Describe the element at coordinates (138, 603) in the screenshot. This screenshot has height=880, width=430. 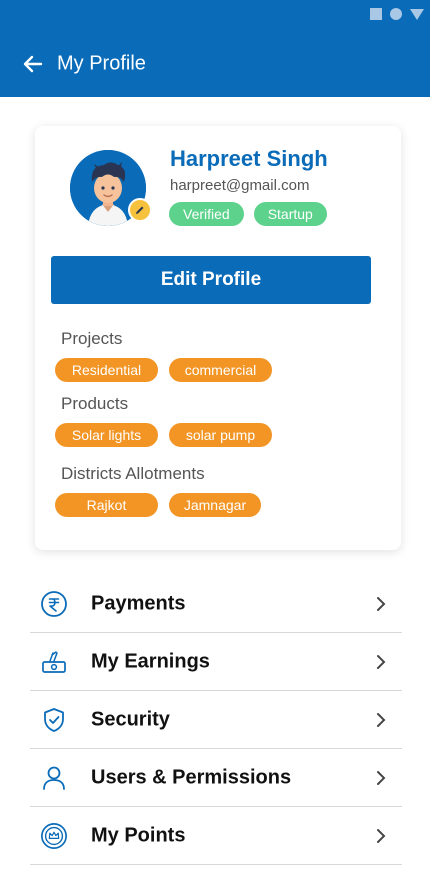
I see `menu-label-payments: Payments` at that location.